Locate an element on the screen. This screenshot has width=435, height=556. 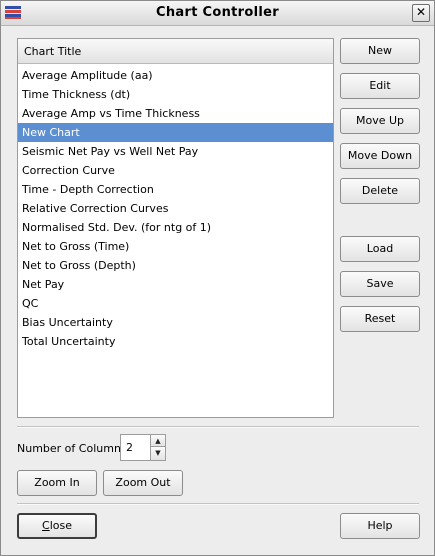
delete-button: Delete is located at coordinates (380, 191).